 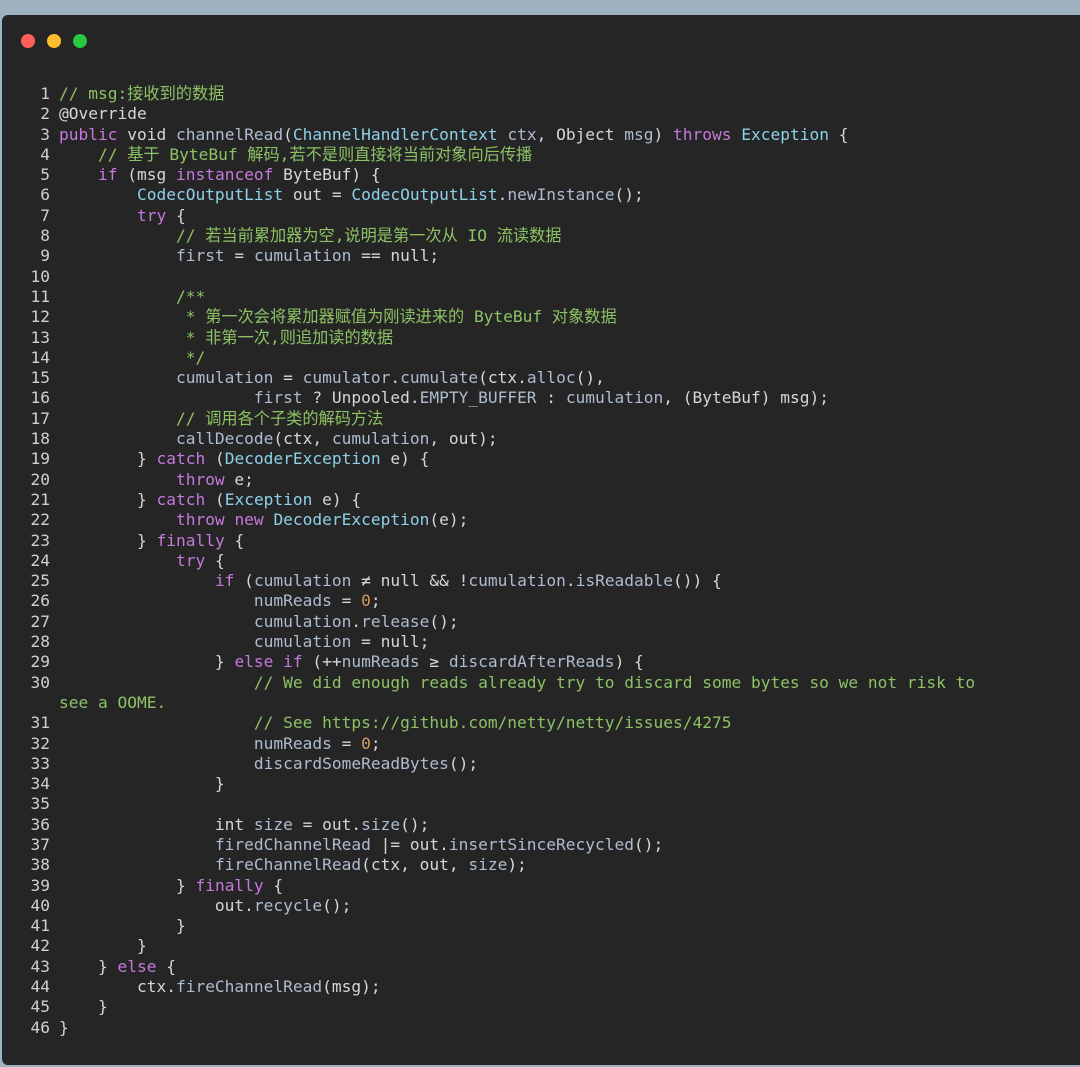 What do you see at coordinates (40, 763) in the screenshot?
I see `line-number: 33` at bounding box center [40, 763].